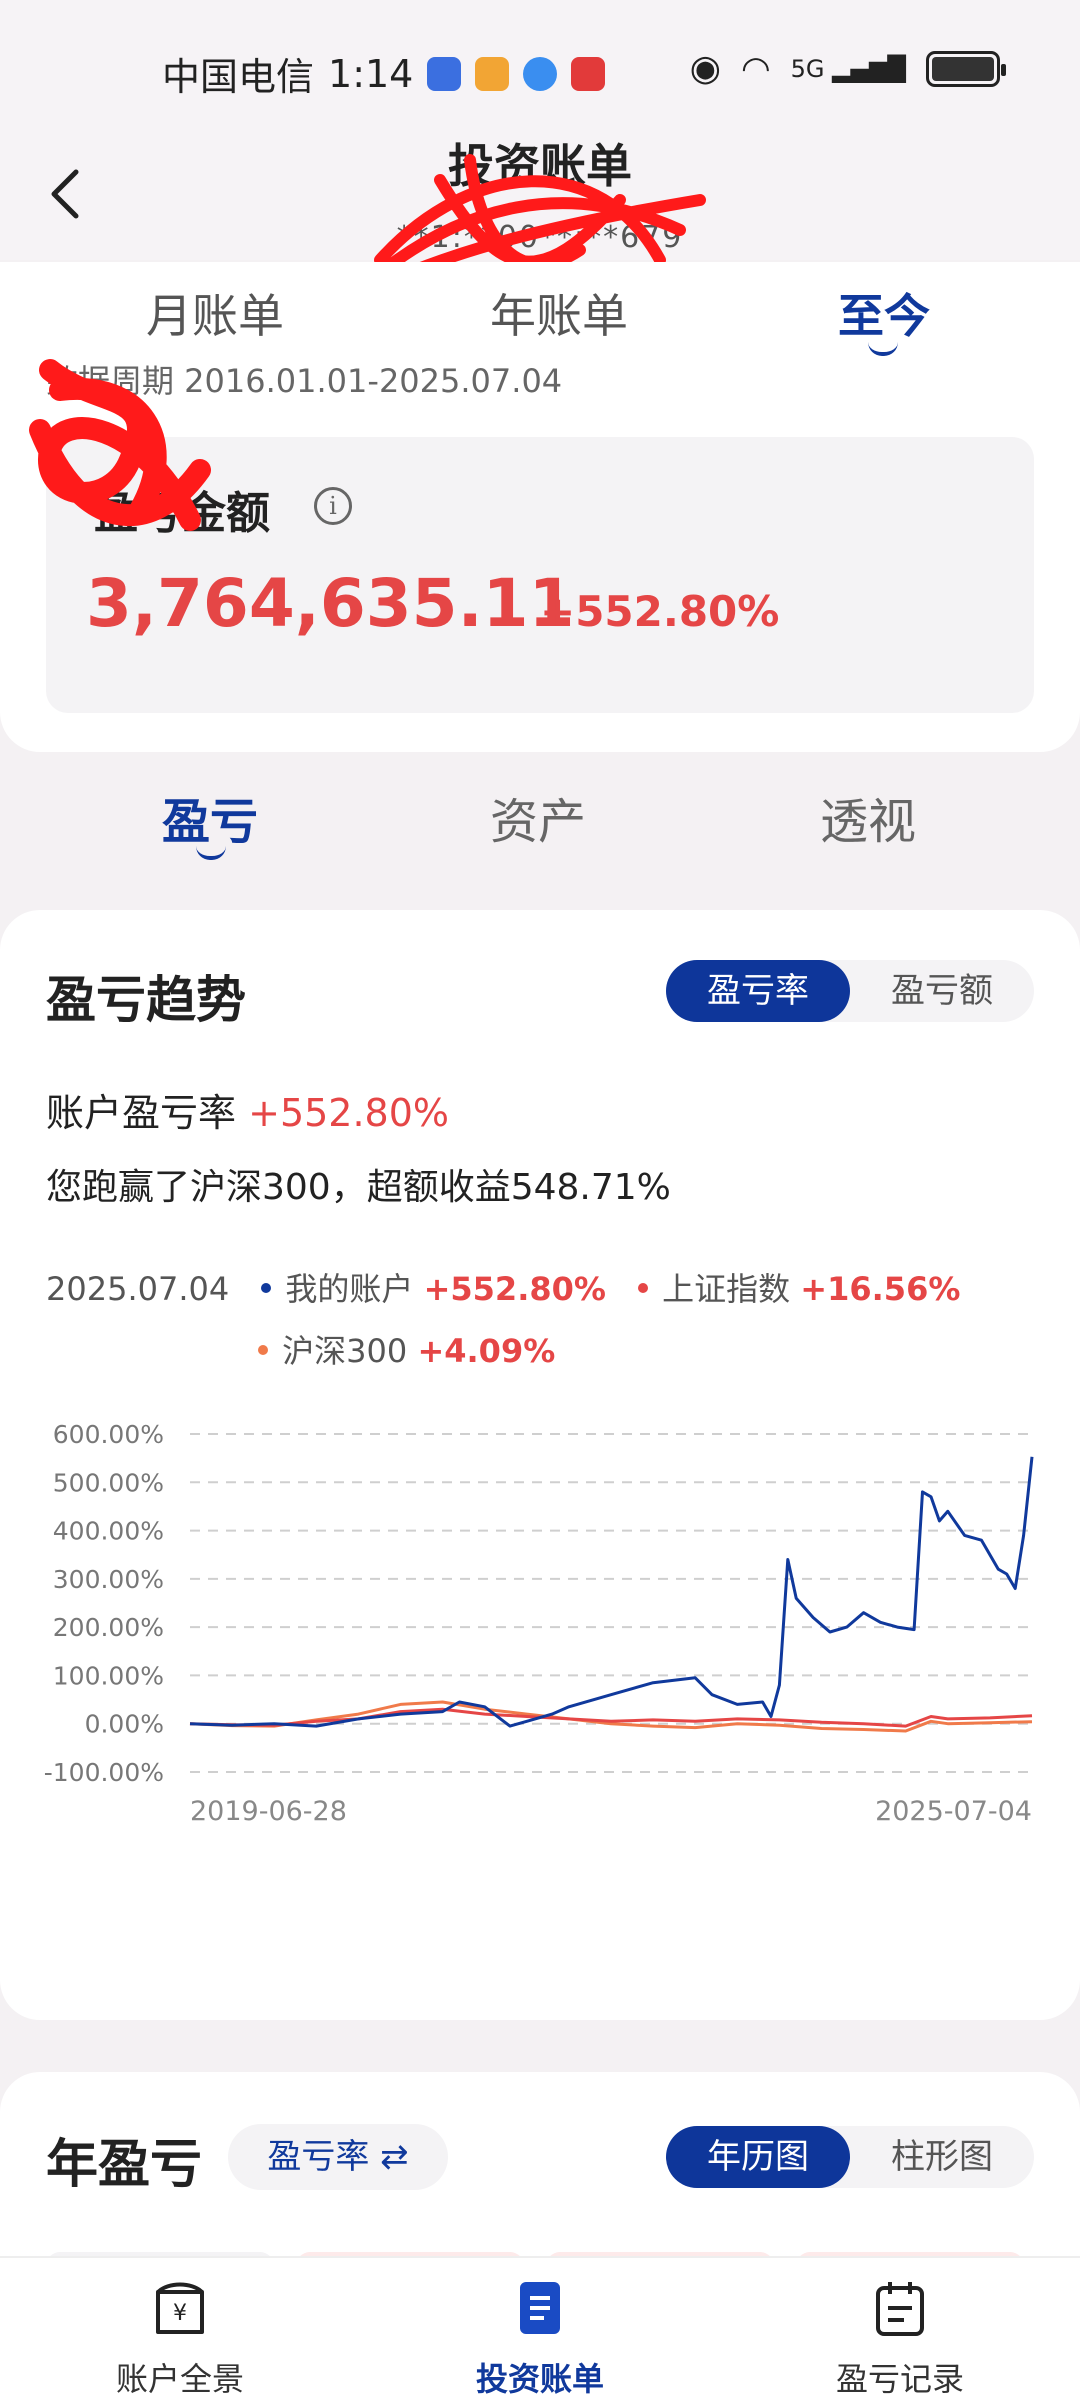  I want to click on browser-icon, so click(540, 73).